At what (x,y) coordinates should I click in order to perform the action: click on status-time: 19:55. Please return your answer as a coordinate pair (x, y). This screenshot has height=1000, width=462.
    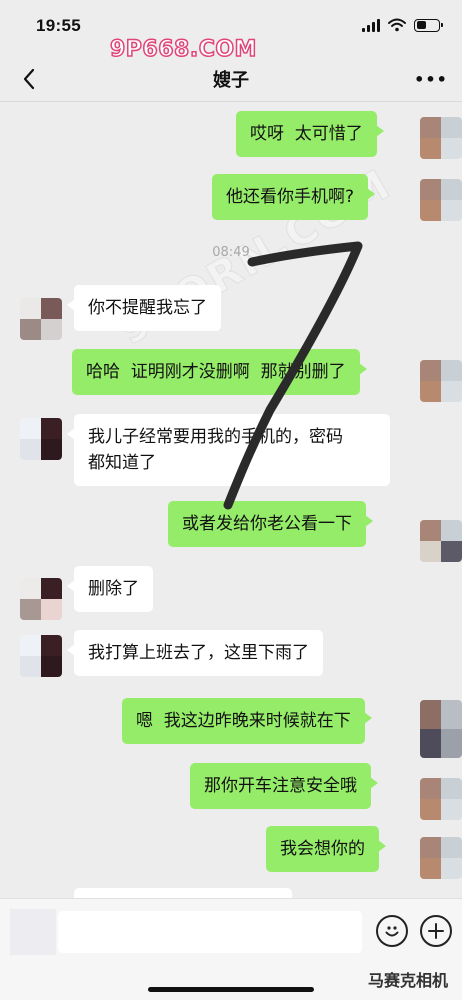
    Looking at the image, I should click on (58, 25).